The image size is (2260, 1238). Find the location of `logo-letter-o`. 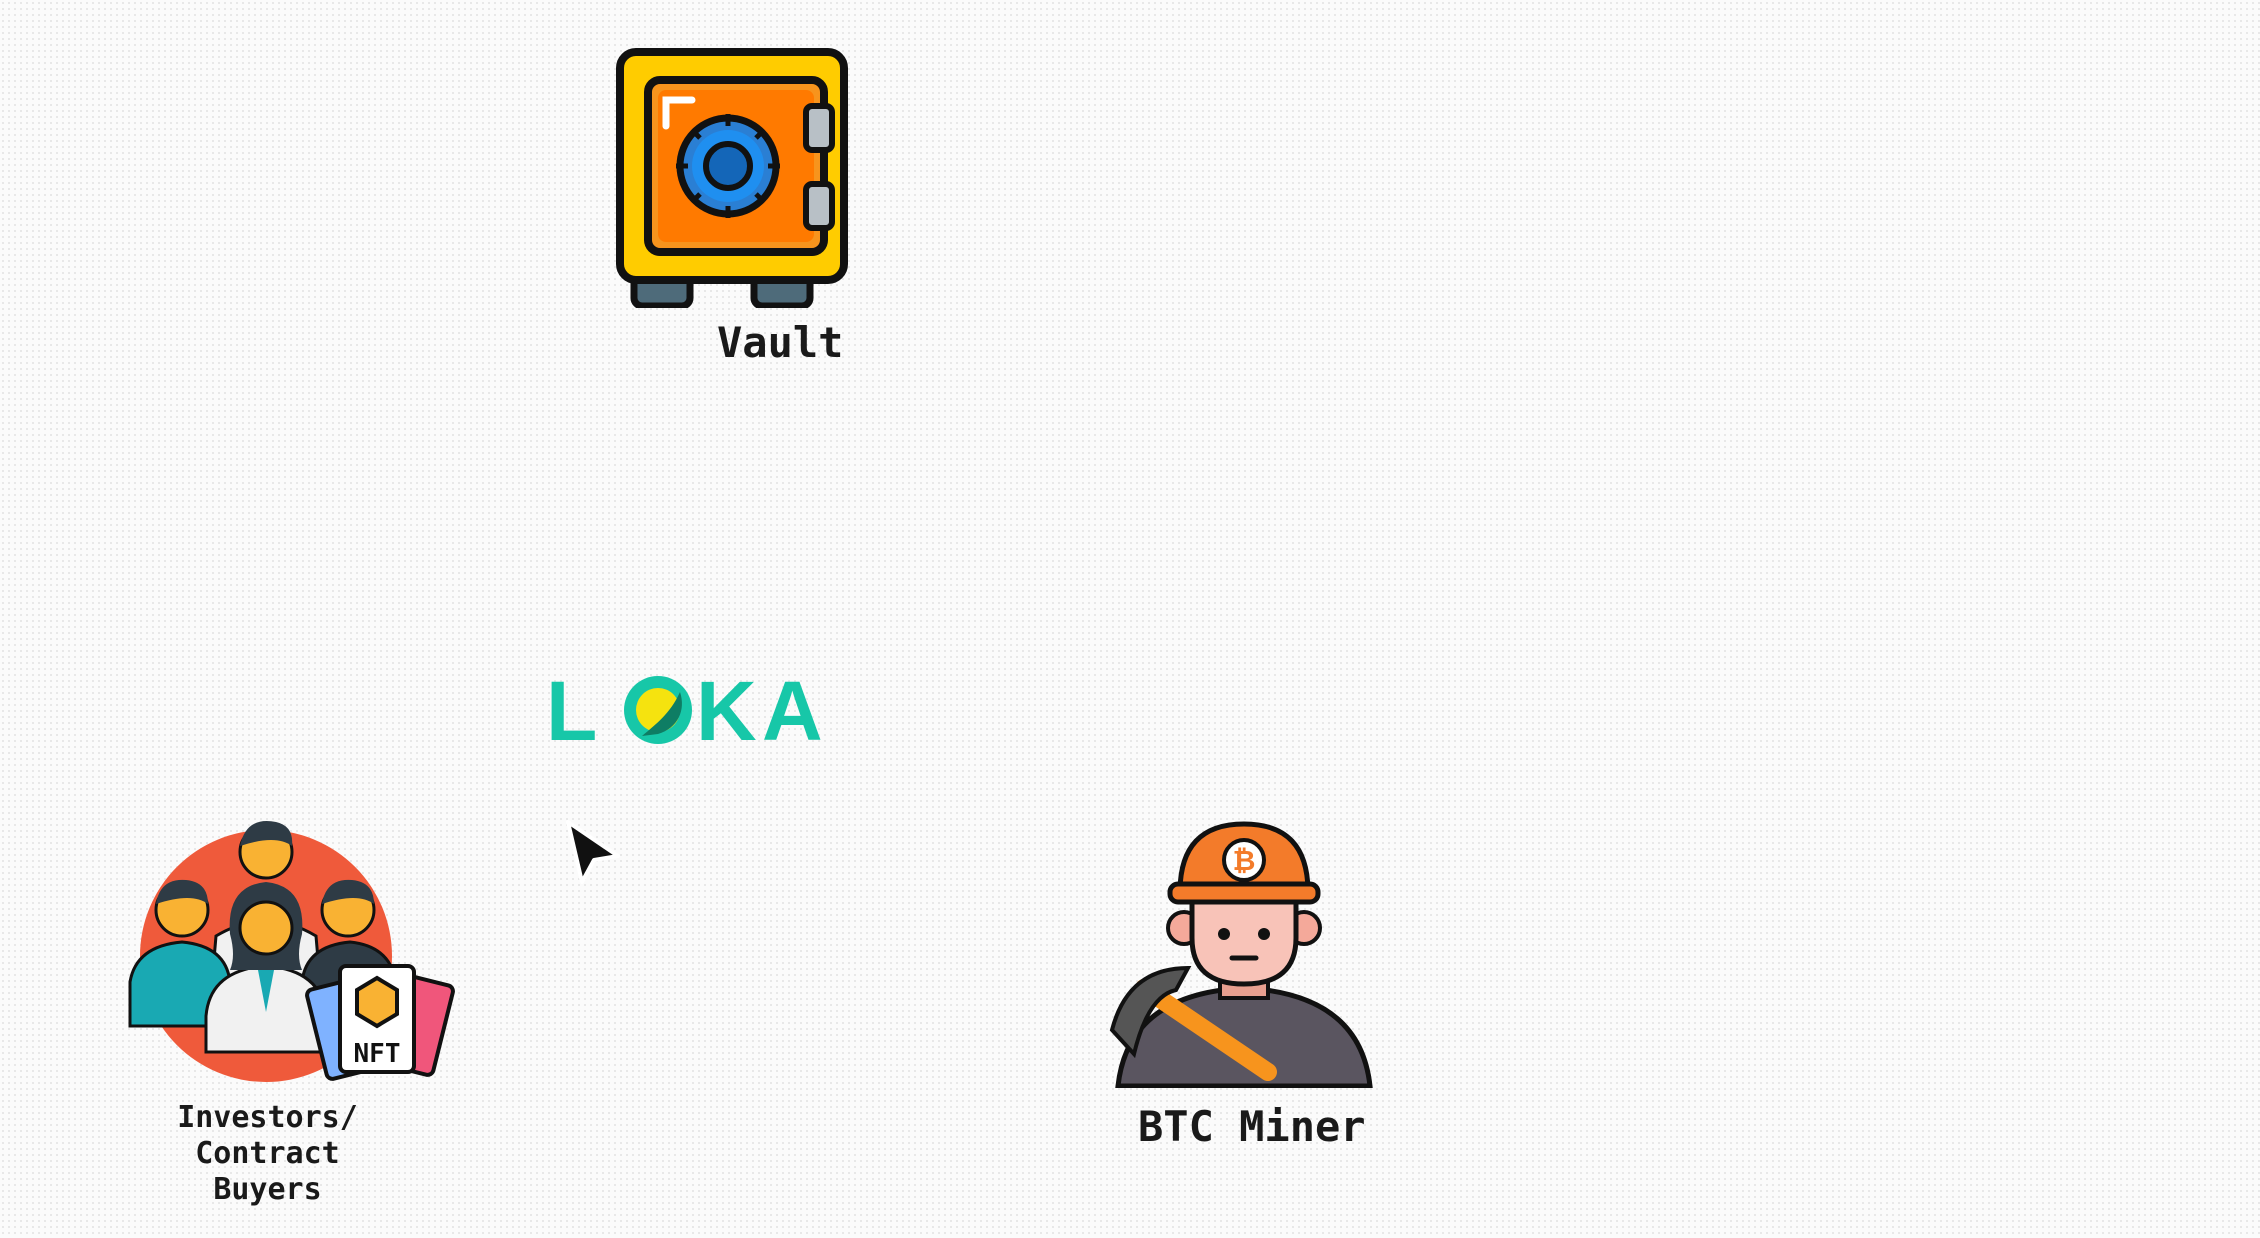

logo-letter-o is located at coordinates (658, 710).